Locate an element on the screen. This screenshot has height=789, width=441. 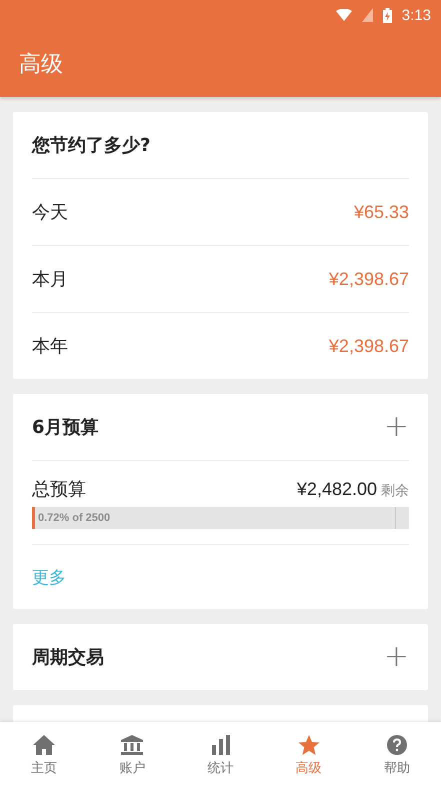
period-label: 本年 is located at coordinates (50, 346).